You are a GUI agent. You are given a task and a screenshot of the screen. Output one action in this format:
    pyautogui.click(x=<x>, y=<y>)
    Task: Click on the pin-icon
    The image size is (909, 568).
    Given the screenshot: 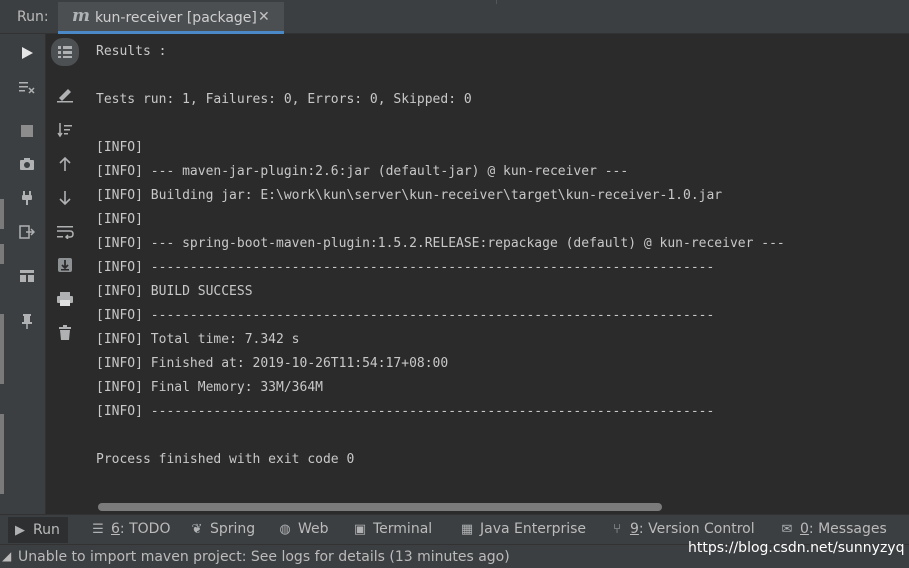 What is the action you would take?
    pyautogui.click(x=27, y=321)
    